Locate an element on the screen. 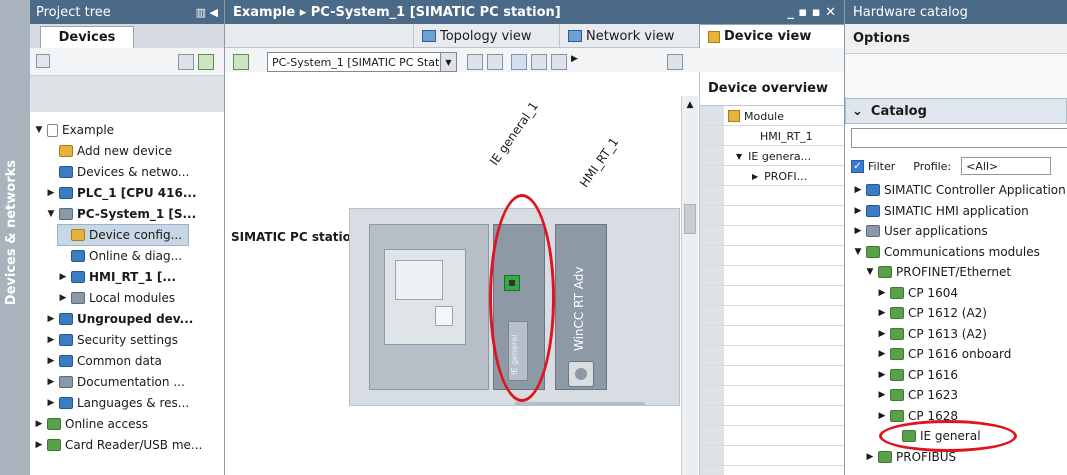 The image size is (1067, 475). catalog-item-label: CP 1612 (A2) is located at coordinates (947, 313).